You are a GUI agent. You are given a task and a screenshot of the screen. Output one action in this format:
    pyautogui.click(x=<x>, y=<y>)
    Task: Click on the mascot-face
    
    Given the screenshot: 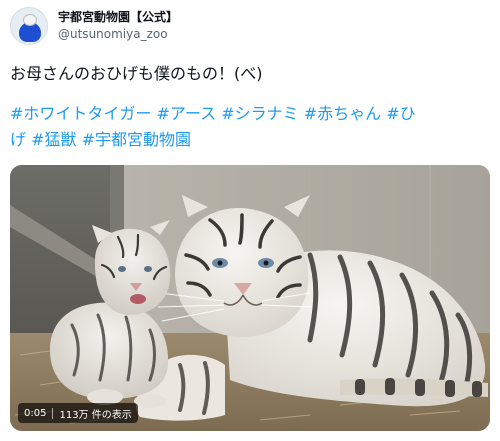 What is the action you would take?
    pyautogui.click(x=30, y=20)
    